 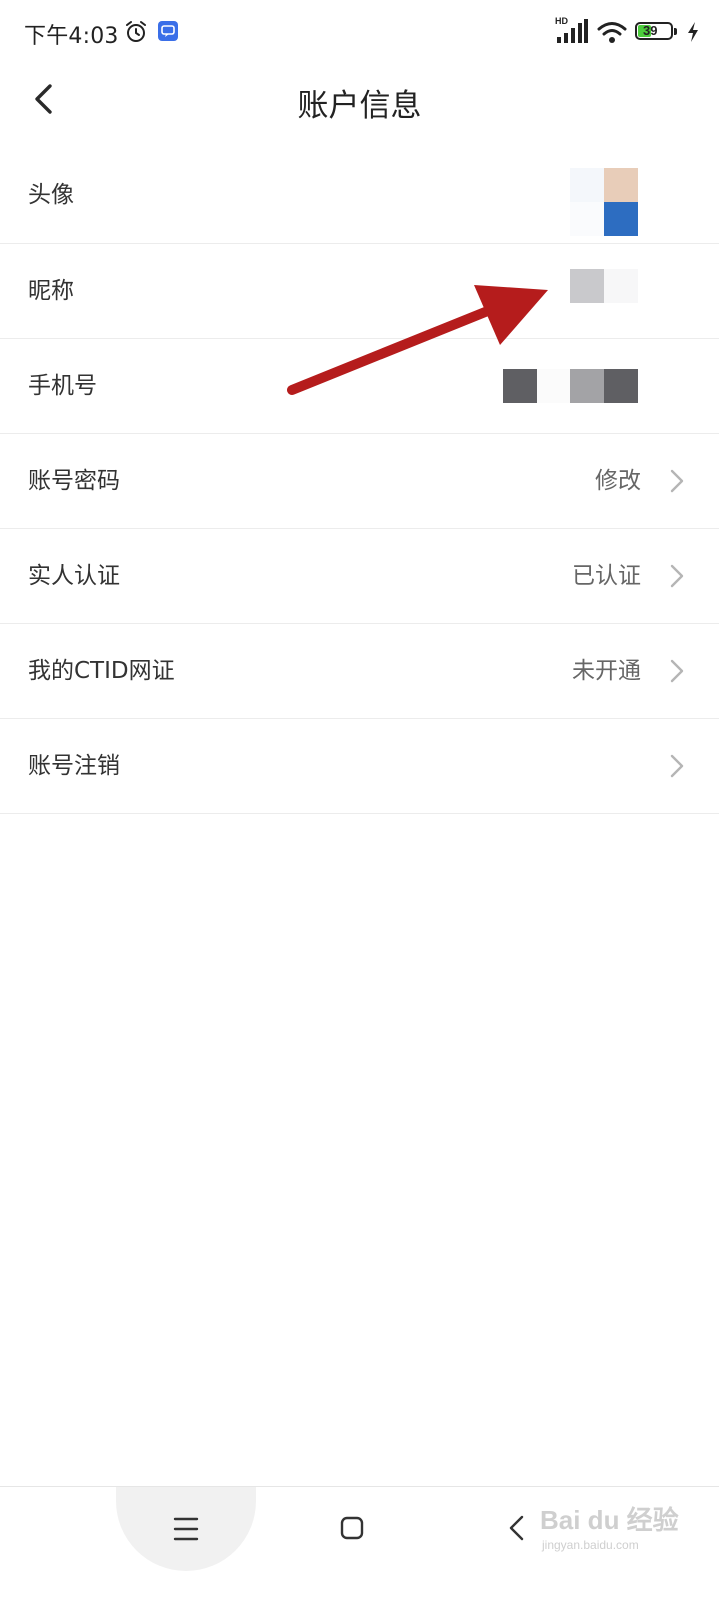 I want to click on battery-level: 39, so click(x=650, y=30).